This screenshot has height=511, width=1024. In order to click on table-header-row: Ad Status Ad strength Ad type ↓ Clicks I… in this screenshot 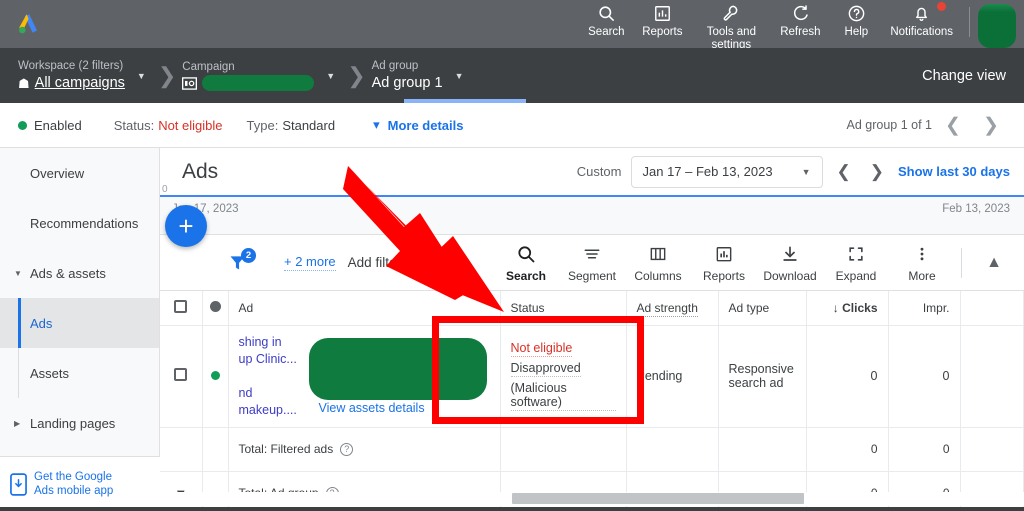, I will do `click(592, 308)`.